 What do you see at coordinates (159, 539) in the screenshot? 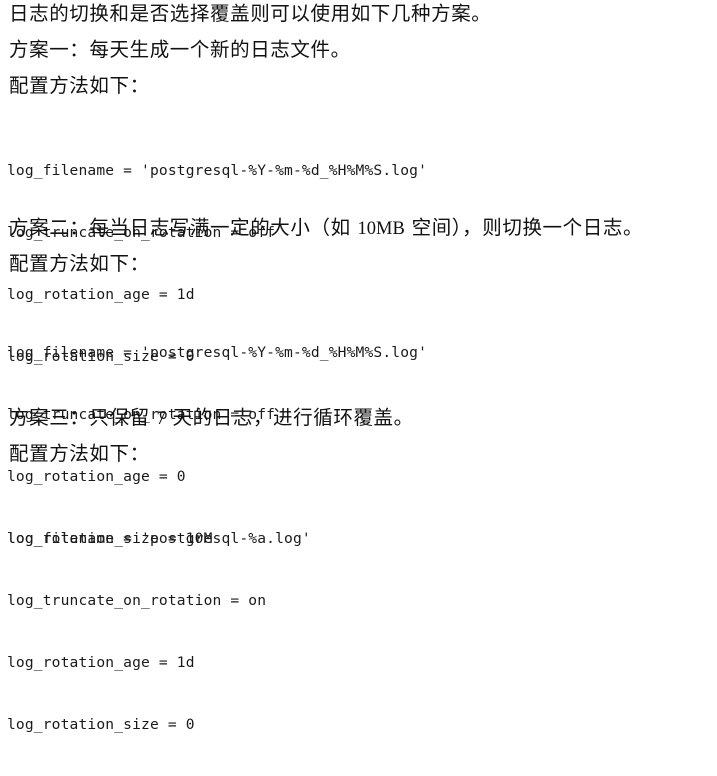
I see `code-line: log_filename = 'postgresql-%a.log'` at bounding box center [159, 539].